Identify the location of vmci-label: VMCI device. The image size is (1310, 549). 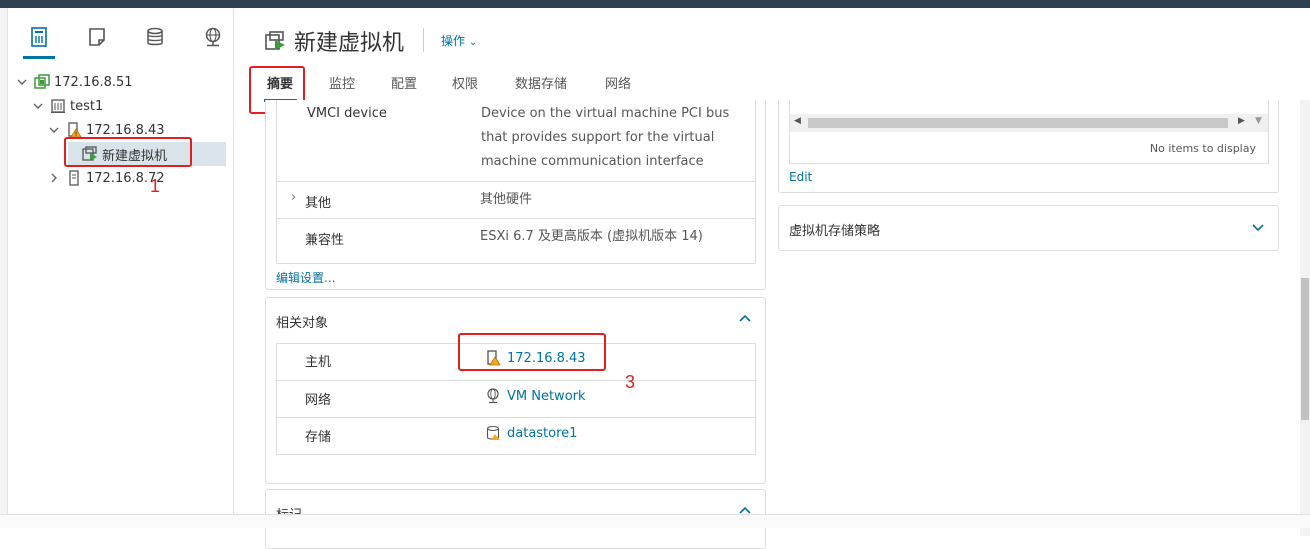
(347, 113).